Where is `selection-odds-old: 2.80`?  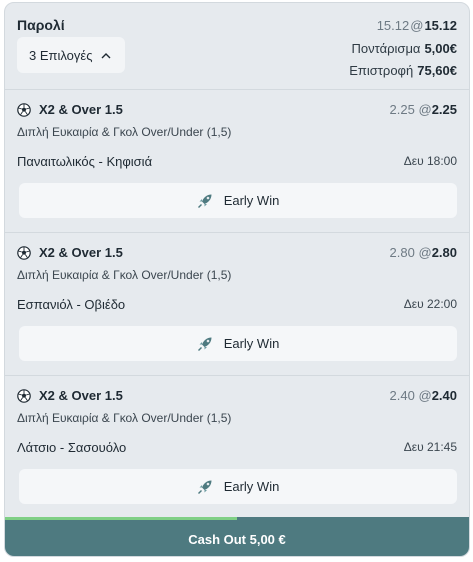
selection-odds-old: 2.80 is located at coordinates (402, 252).